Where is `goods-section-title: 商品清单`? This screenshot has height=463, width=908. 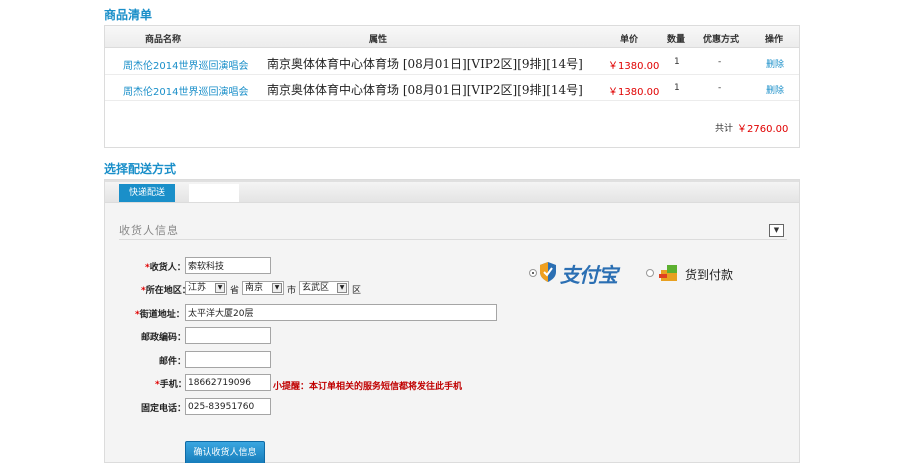 goods-section-title: 商品清单 is located at coordinates (128, 15).